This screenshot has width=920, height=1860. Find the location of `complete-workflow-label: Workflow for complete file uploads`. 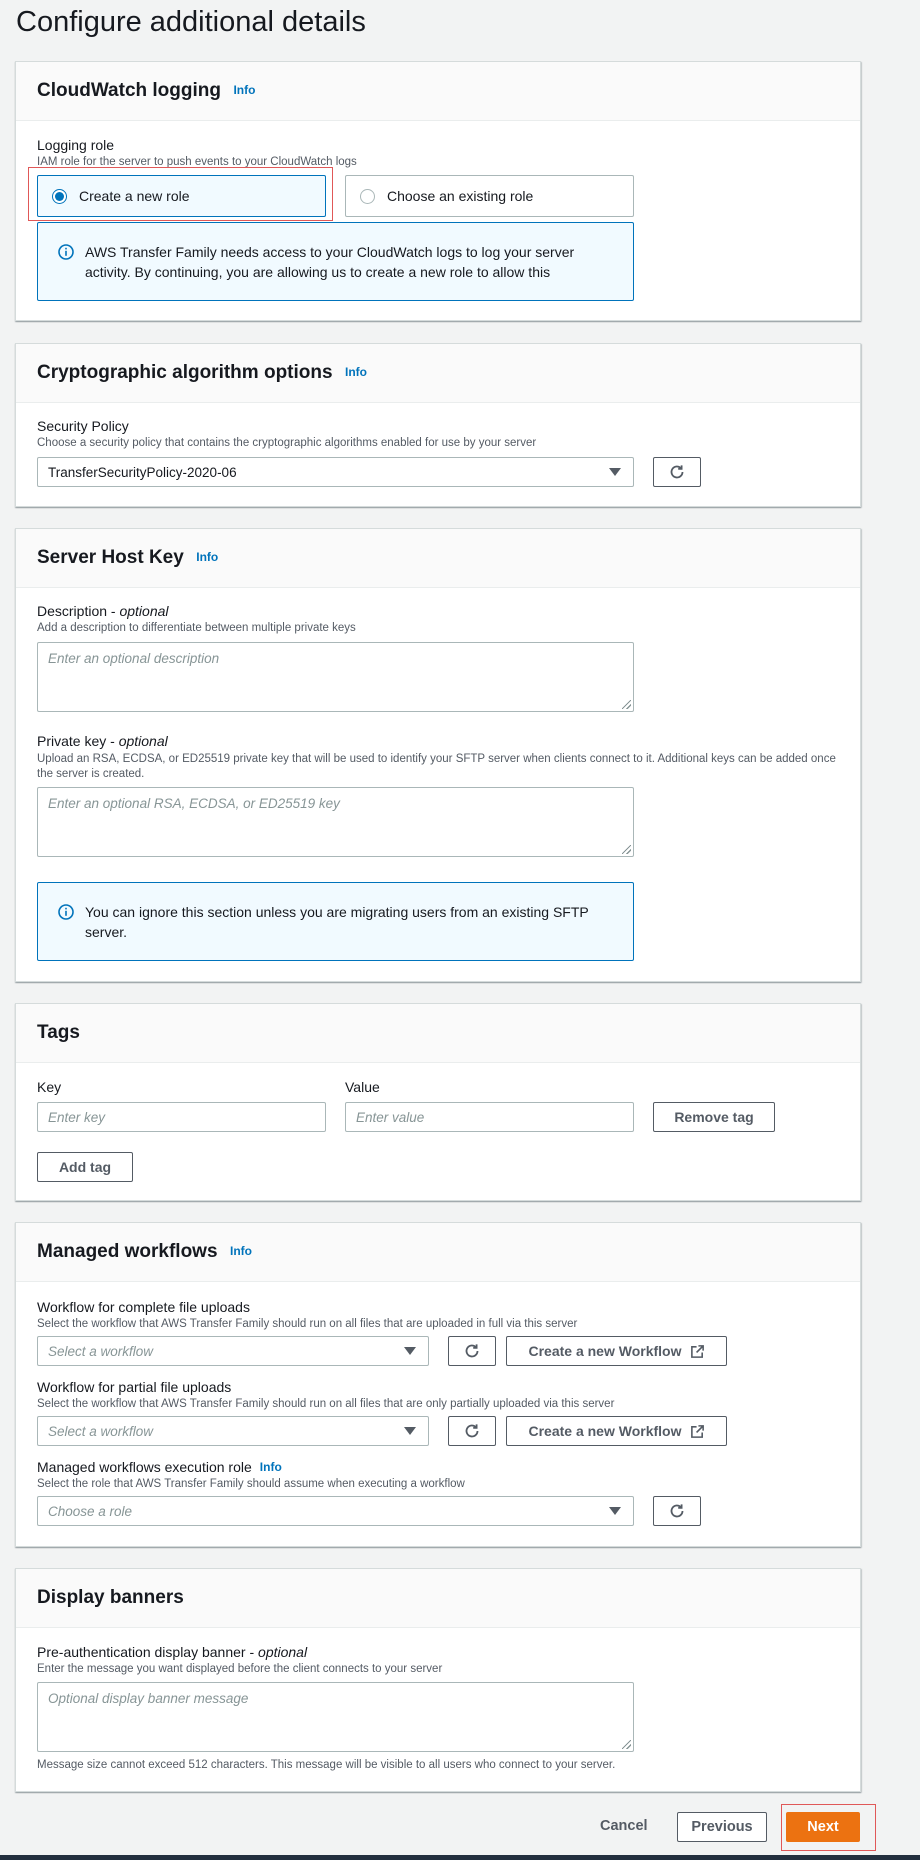

complete-workflow-label: Workflow for complete file uploads is located at coordinates (143, 1307).